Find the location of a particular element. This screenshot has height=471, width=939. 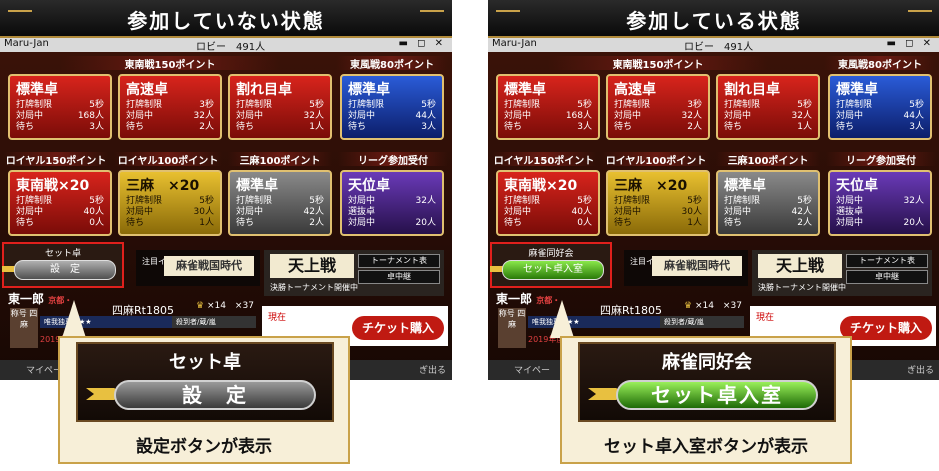

window-titlebar: Maru-Jan ロビー 491人 ▬ ◻ ✕ is located at coordinates (713, 45).